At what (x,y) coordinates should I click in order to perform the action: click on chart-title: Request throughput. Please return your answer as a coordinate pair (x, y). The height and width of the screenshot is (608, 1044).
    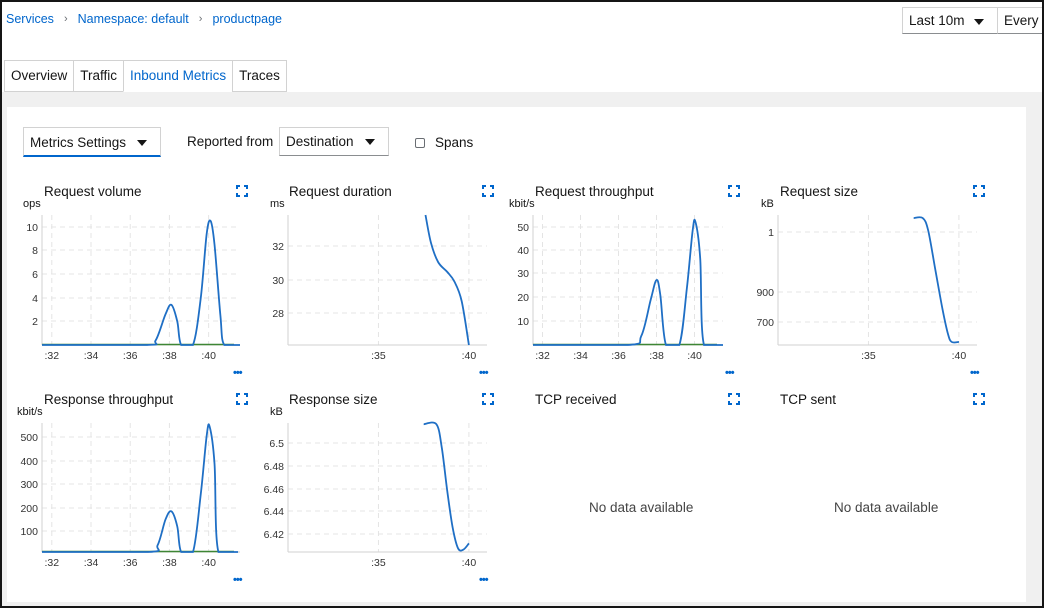
    Looking at the image, I should click on (594, 191).